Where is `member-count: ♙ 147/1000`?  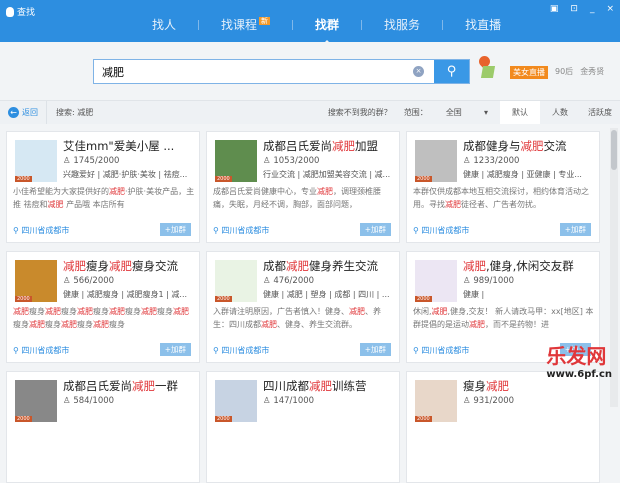 member-count: ♙ 147/1000 is located at coordinates (288, 401).